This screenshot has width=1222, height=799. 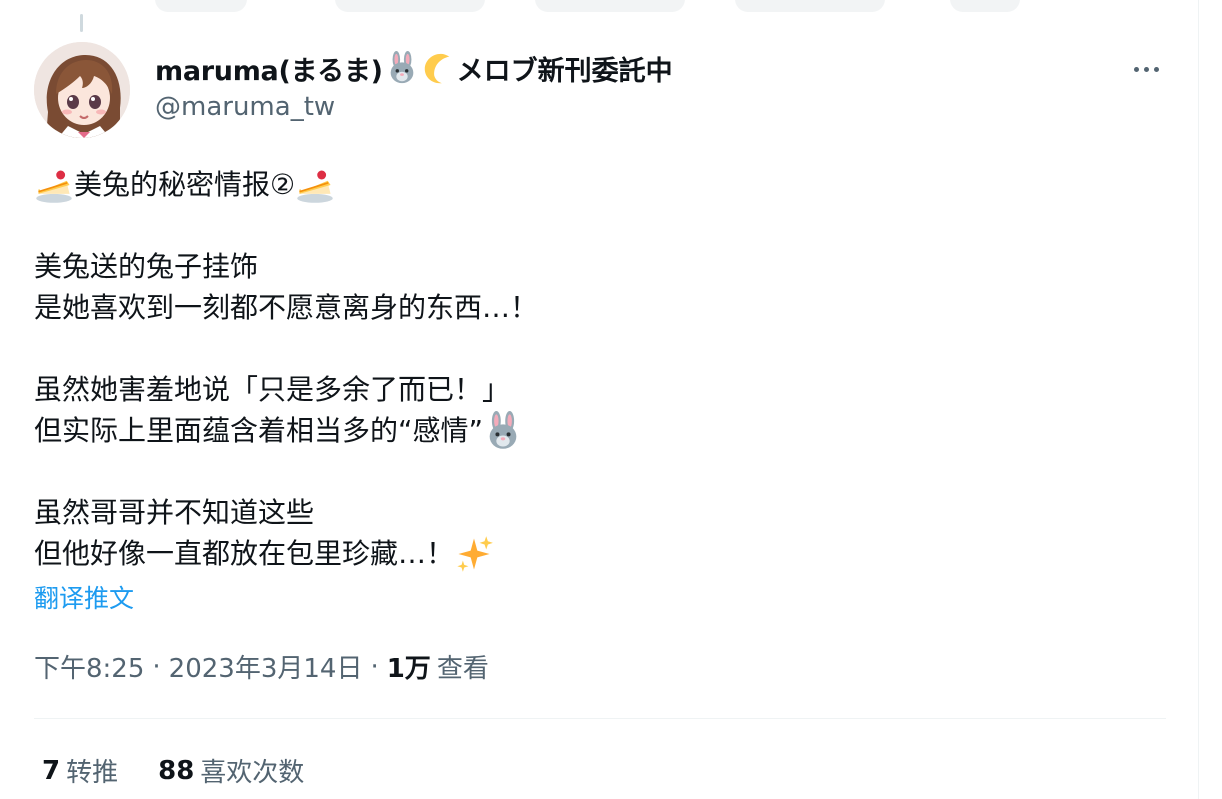 I want to click on avatar, so click(x=82, y=90).